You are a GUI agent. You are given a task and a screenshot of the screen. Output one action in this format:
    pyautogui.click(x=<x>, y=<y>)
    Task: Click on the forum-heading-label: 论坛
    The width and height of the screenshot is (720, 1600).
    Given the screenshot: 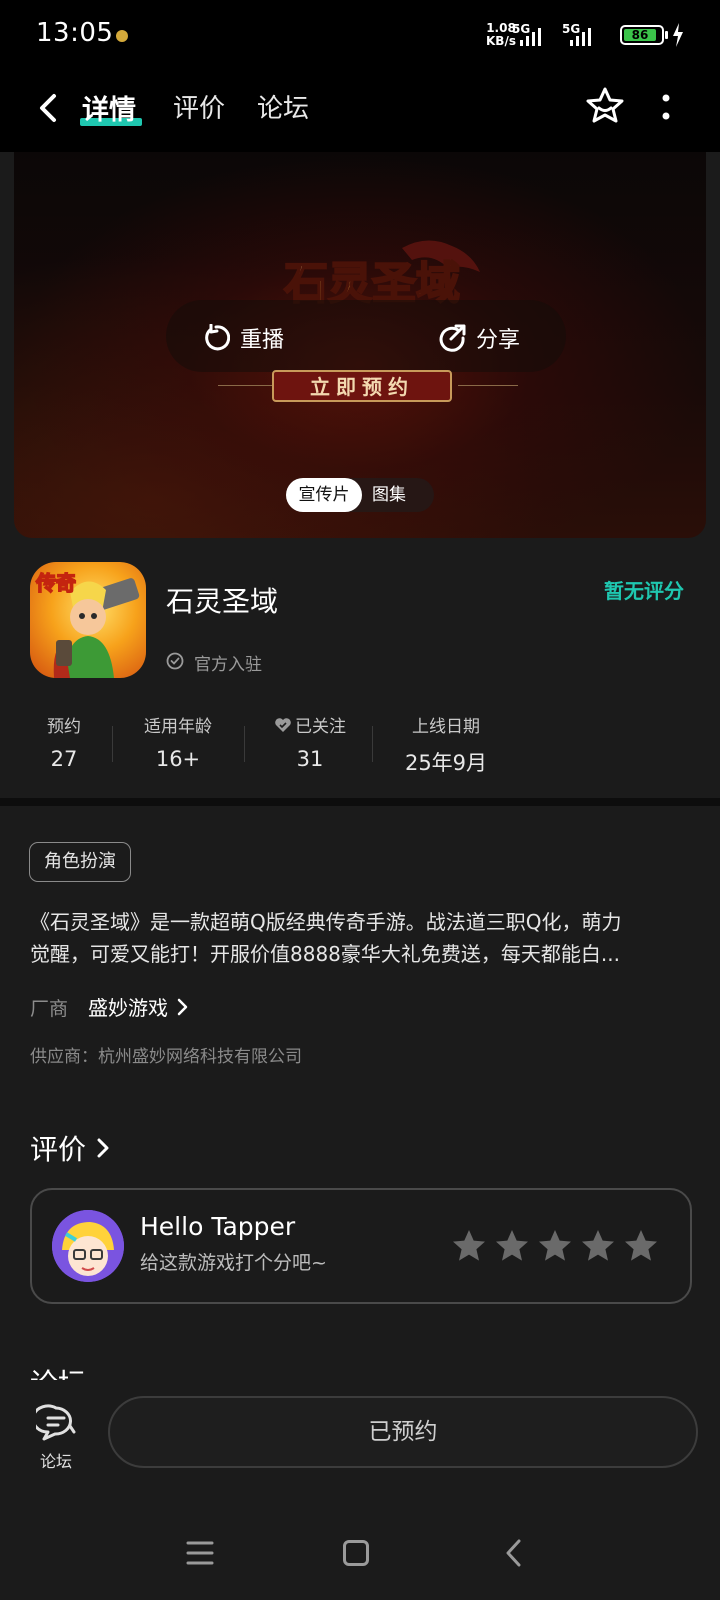 What is the action you would take?
    pyautogui.click(x=58, y=1373)
    